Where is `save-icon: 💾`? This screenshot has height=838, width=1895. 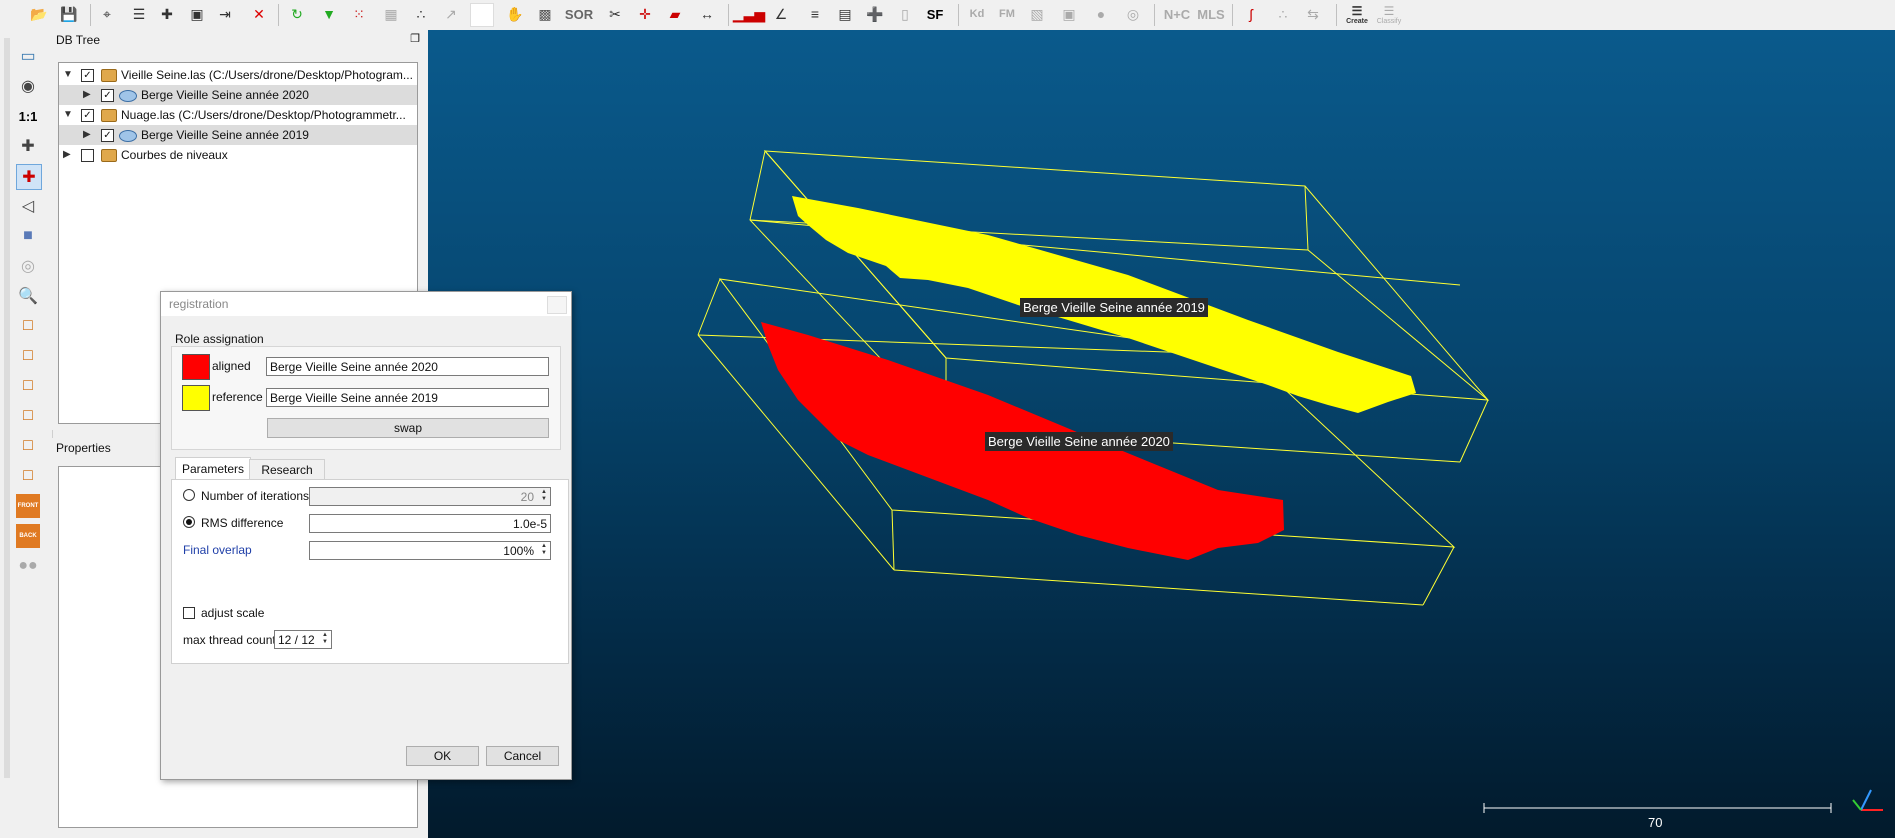 save-icon: 💾 is located at coordinates (69, 14).